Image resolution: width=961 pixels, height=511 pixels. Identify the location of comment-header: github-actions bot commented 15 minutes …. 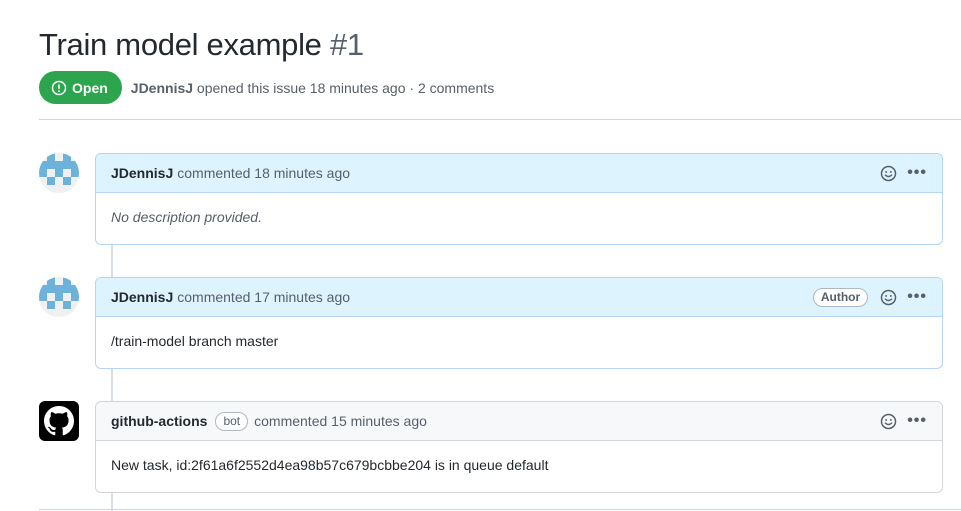
(519, 421).